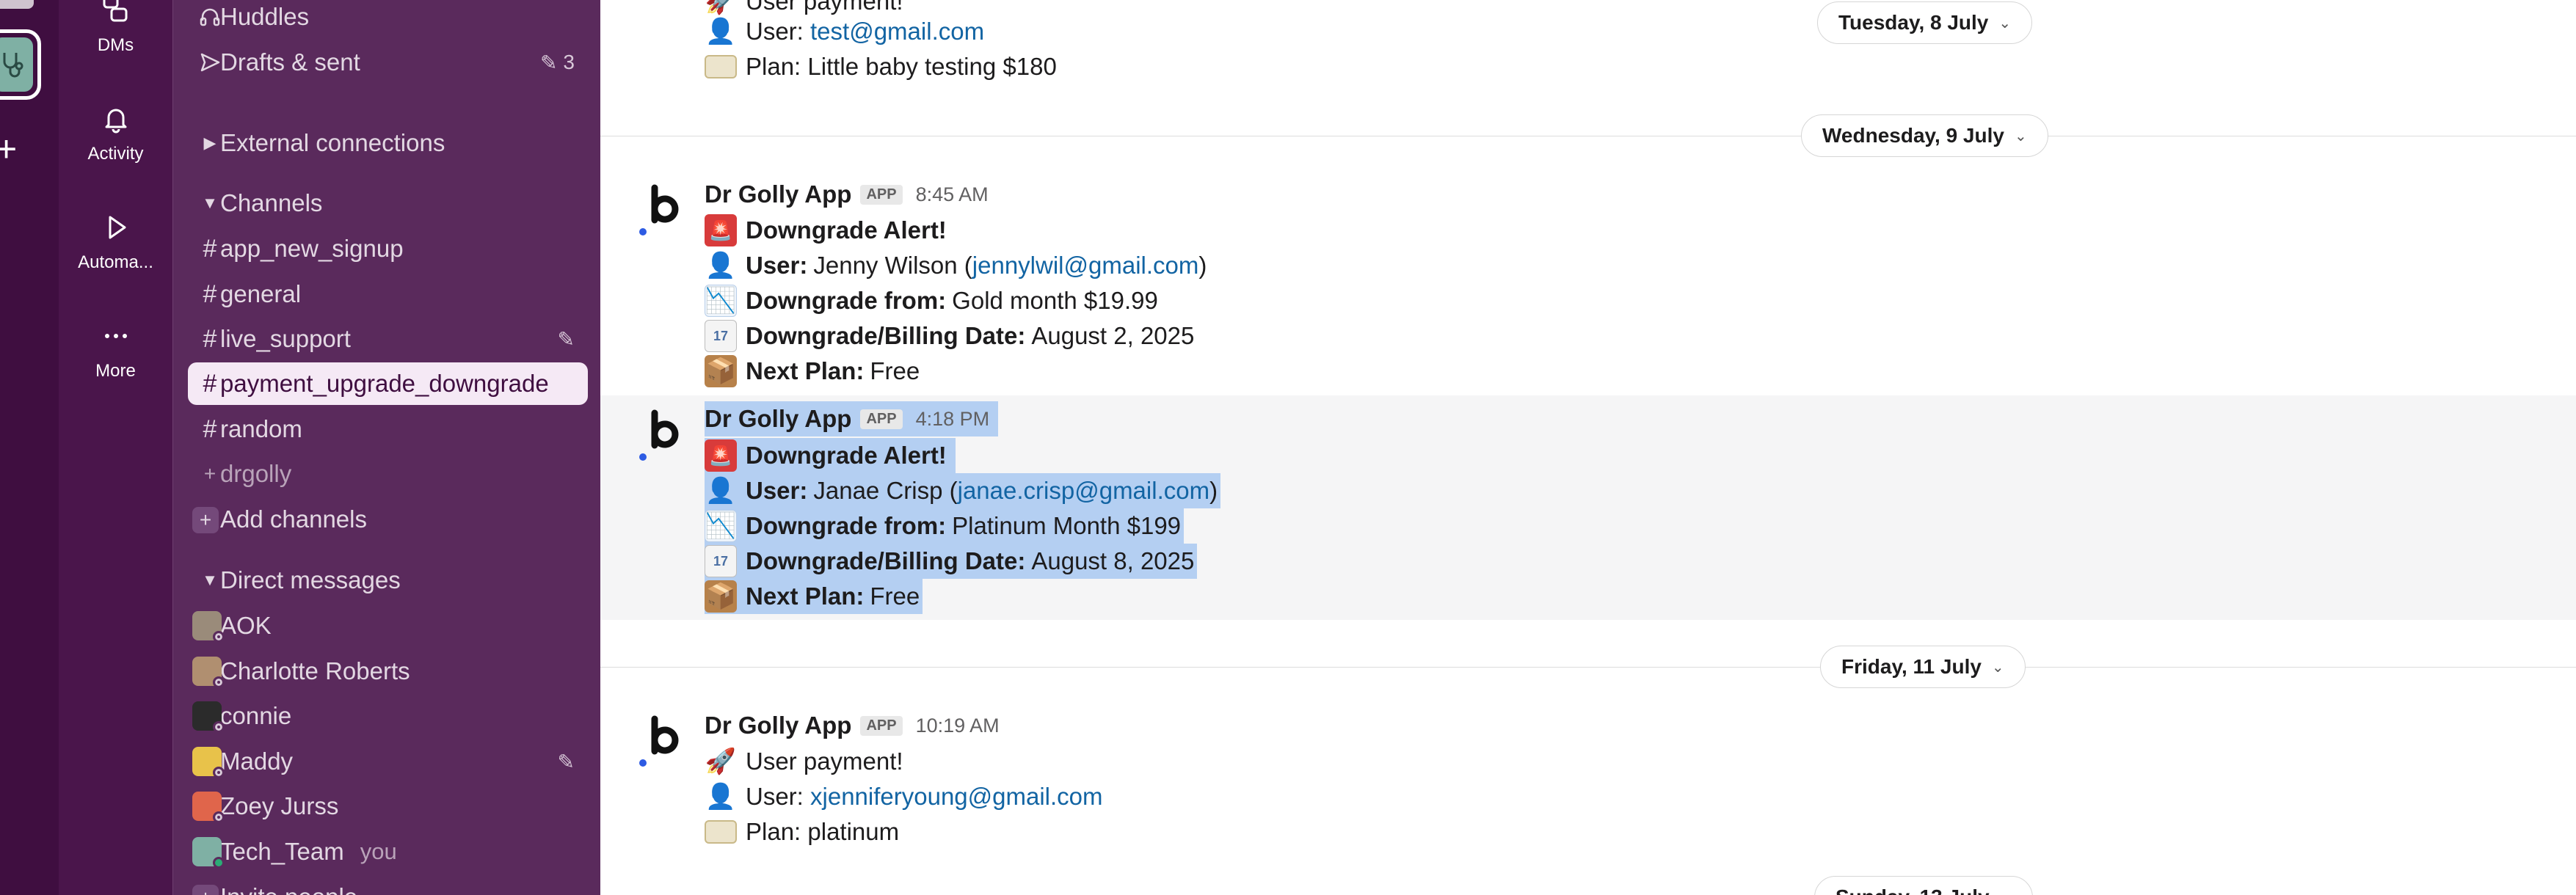 The height and width of the screenshot is (895, 2576). What do you see at coordinates (566, 761) in the screenshot?
I see `pencil-icon: ✎` at bounding box center [566, 761].